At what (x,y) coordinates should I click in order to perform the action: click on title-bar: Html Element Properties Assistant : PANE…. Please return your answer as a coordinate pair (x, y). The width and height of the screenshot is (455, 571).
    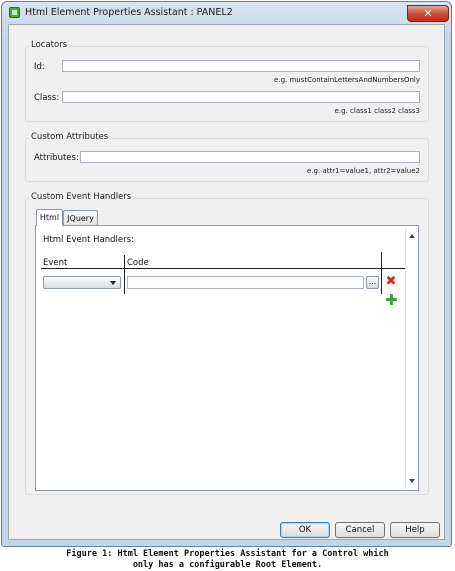
    Looking at the image, I should click on (226, 13).